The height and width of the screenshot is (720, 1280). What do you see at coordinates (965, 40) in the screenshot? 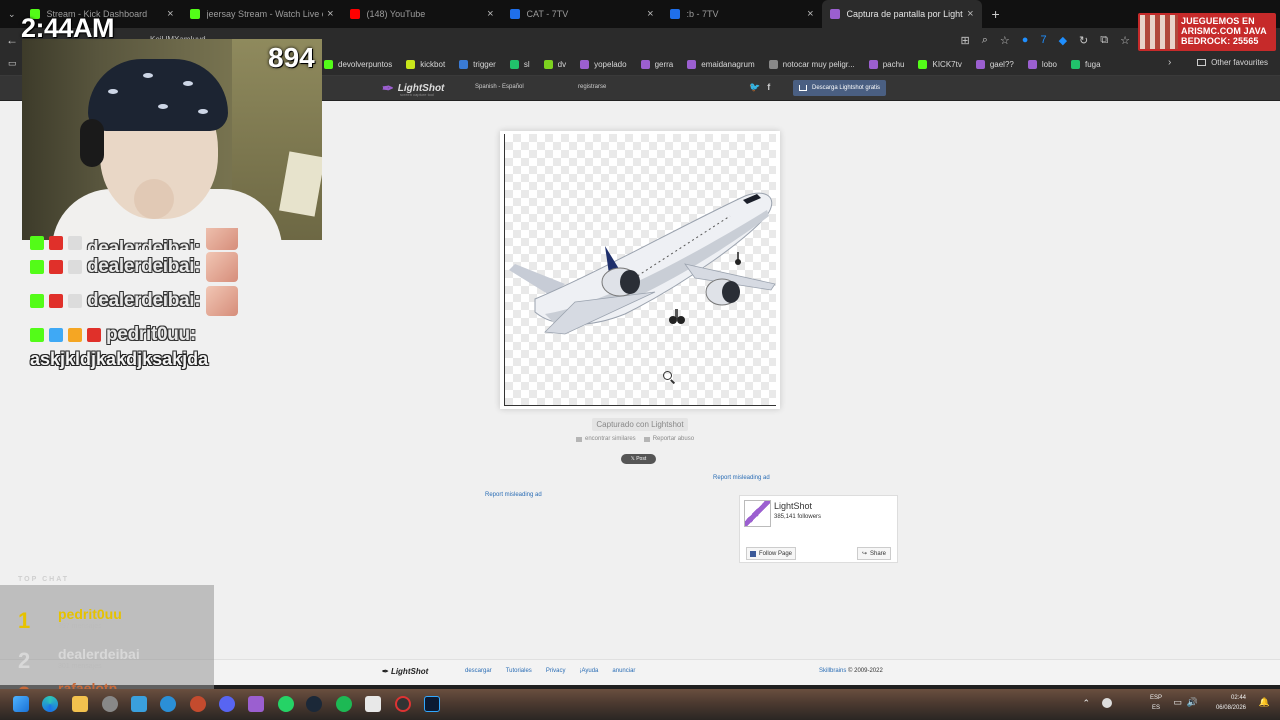
I see `apps-icon: ⊞` at bounding box center [965, 40].